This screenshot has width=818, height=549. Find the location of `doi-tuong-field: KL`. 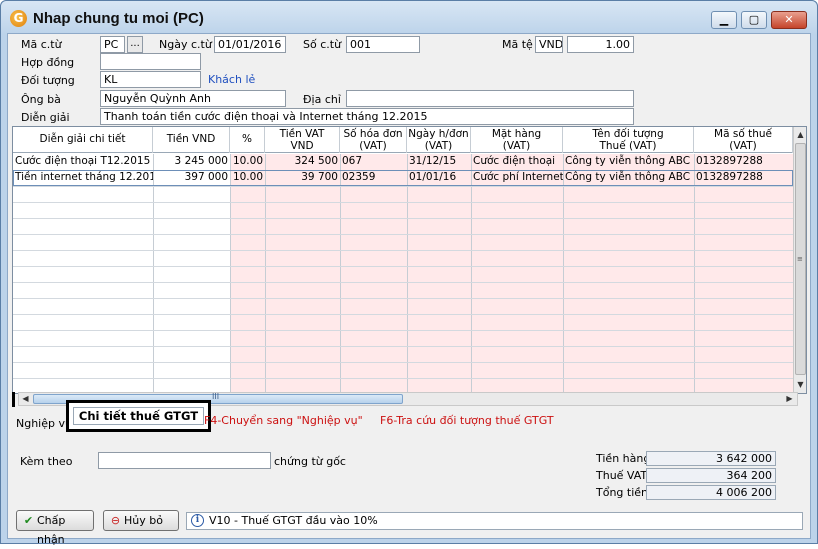

doi-tuong-field: KL is located at coordinates (150, 79).